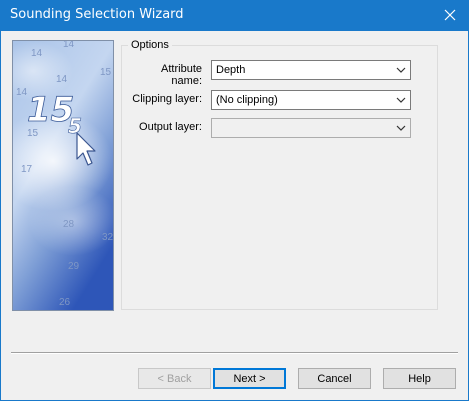  What do you see at coordinates (69, 224) in the screenshot?
I see `sounding-label: 28` at bounding box center [69, 224].